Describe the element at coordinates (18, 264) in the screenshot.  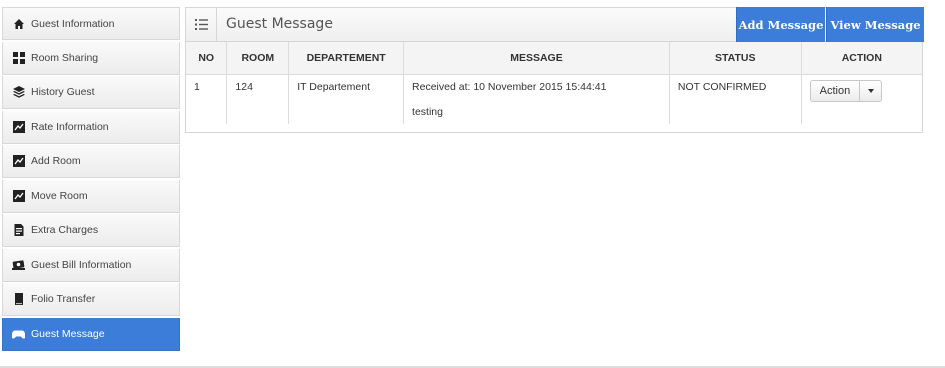
I see `money-icon` at that location.